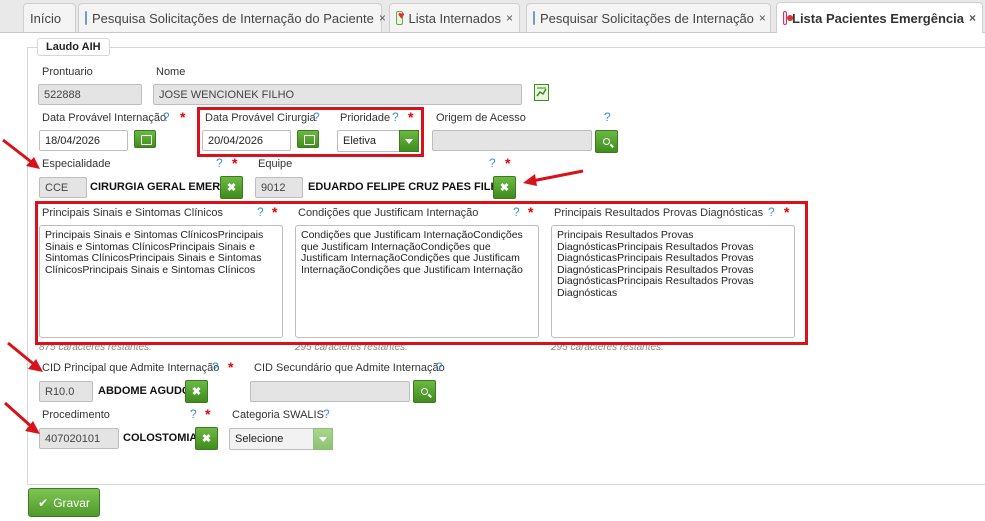 The image size is (985, 521). I want to click on tab-label: Lista Internados, so click(454, 18).